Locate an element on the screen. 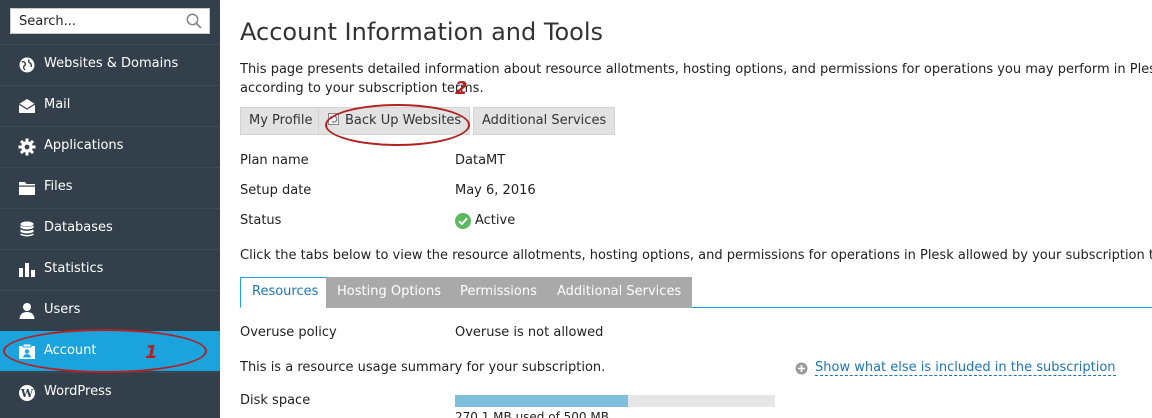  annotation-number-2: 2 is located at coordinates (461, 88).